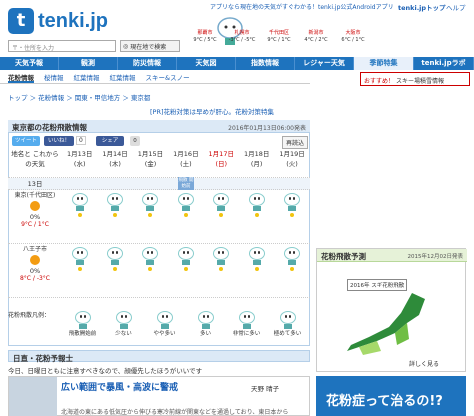 The image size is (474, 416). What do you see at coordinates (267, 128) in the screenshot?
I see `issued-time: 2016年01月13日06:00発表` at bounding box center [267, 128].